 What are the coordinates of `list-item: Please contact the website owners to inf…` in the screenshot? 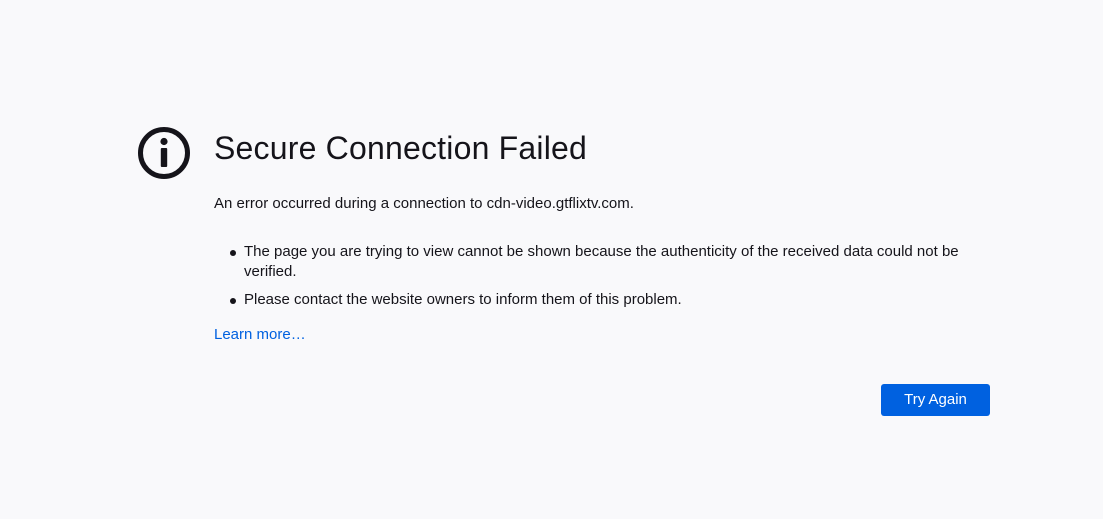 It's located at (610, 300).